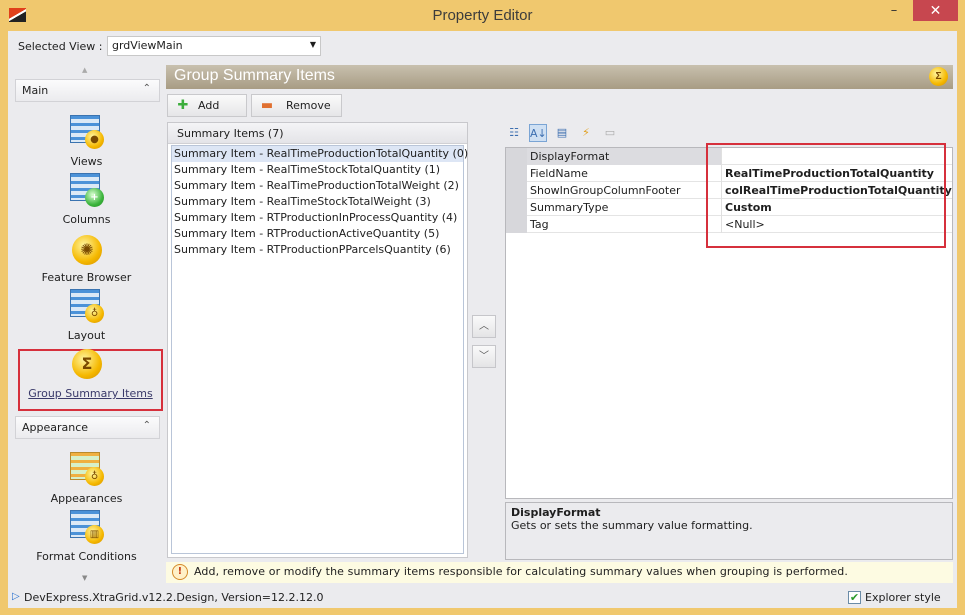 Image resolution: width=965 pixels, height=615 pixels. Describe the element at coordinates (836, 224) in the screenshot. I see `property-value: <Null>` at that location.